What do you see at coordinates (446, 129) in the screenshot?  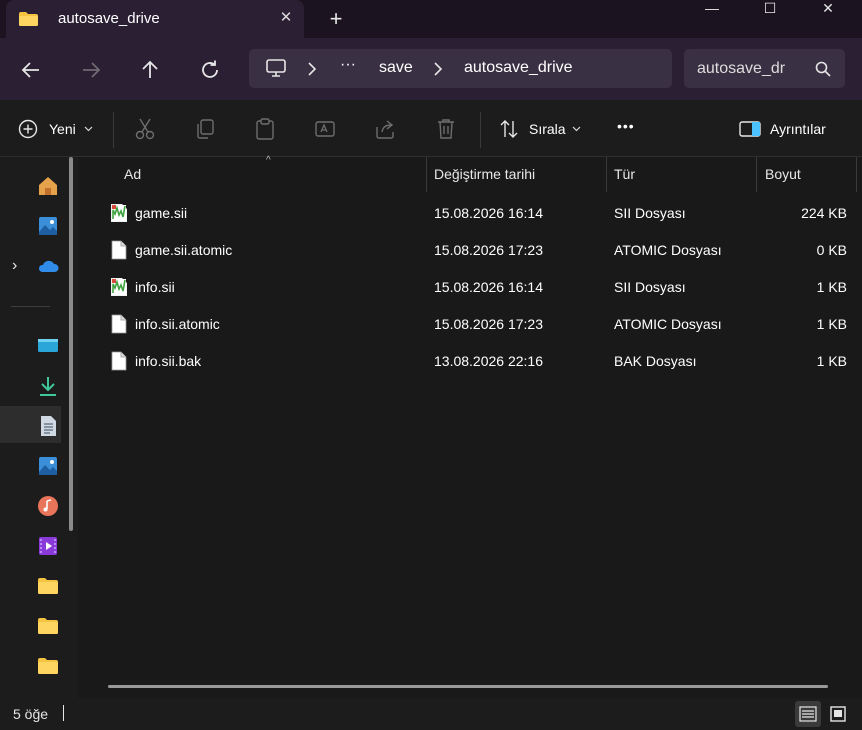 I see `delete-icon` at bounding box center [446, 129].